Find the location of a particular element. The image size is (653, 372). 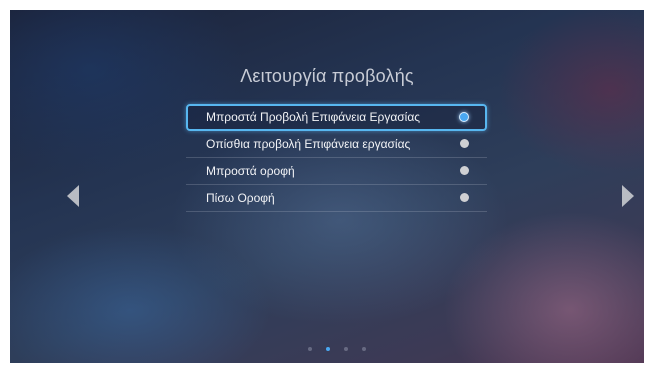

menu-item-label: Μπροστά οροφή is located at coordinates (250, 171).